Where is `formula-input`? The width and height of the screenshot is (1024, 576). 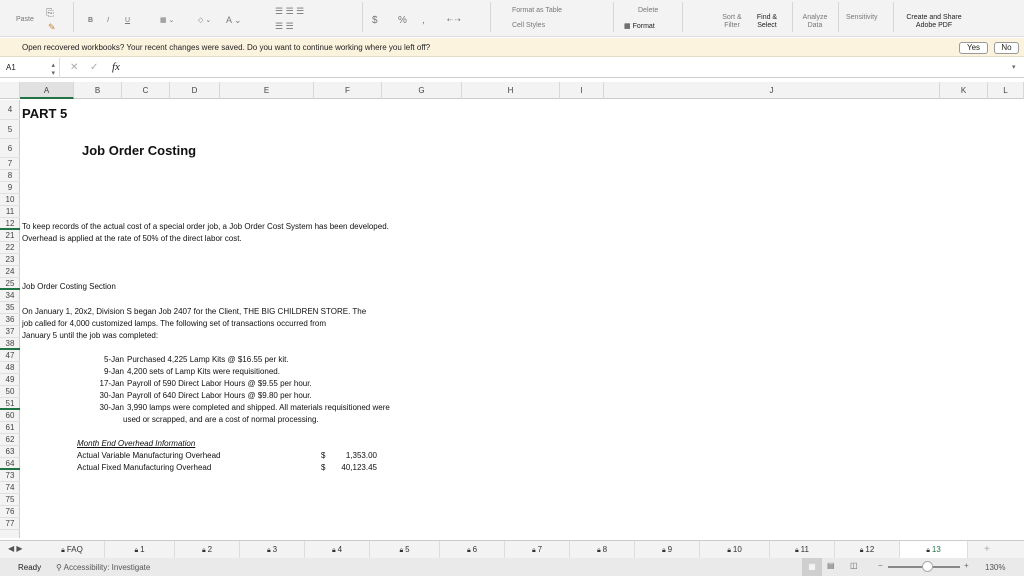
formula-input is located at coordinates (570, 69).